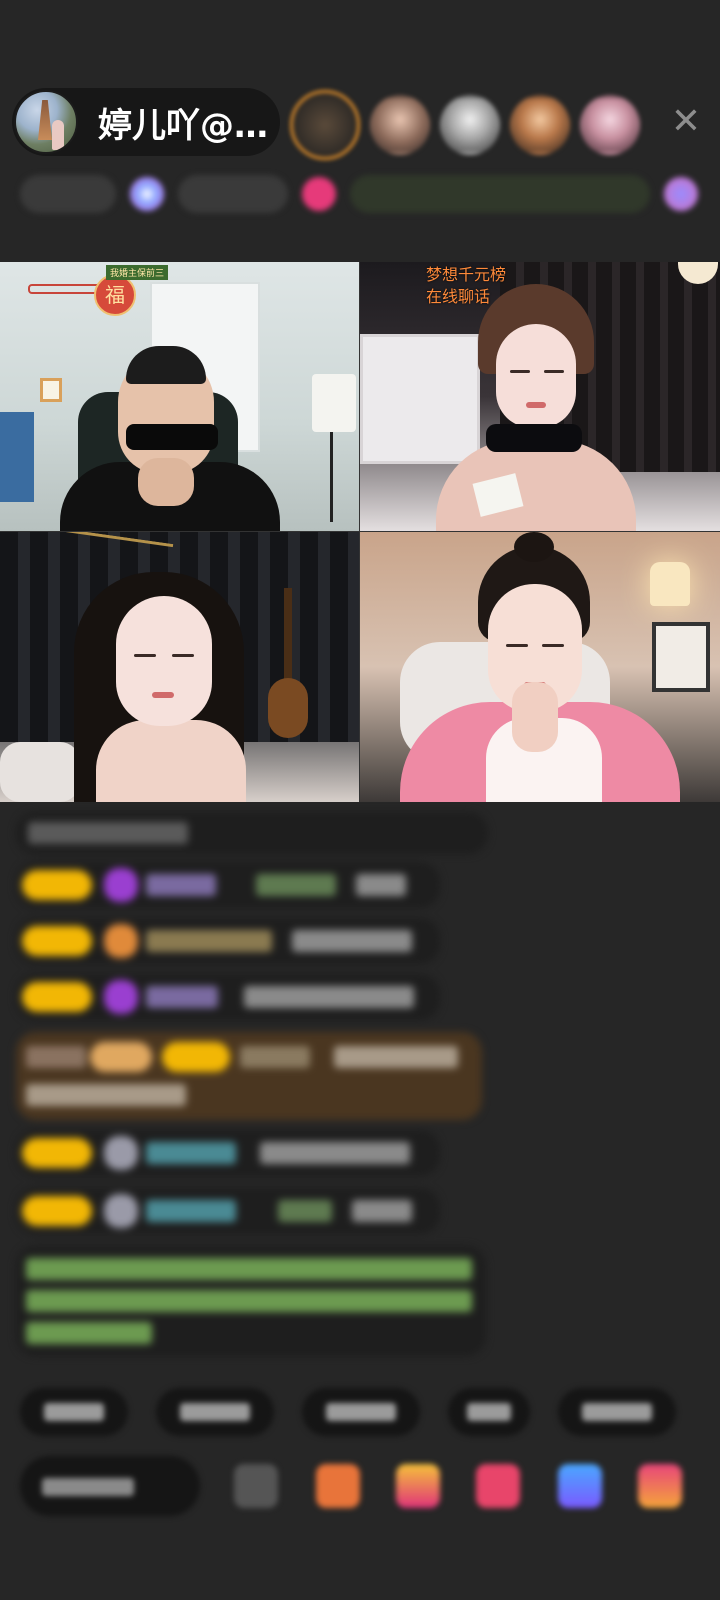 This screenshot has height=1600, width=720. What do you see at coordinates (180, 397) in the screenshot?
I see `video-cell-1: 福 我婚主保前三` at bounding box center [180, 397].